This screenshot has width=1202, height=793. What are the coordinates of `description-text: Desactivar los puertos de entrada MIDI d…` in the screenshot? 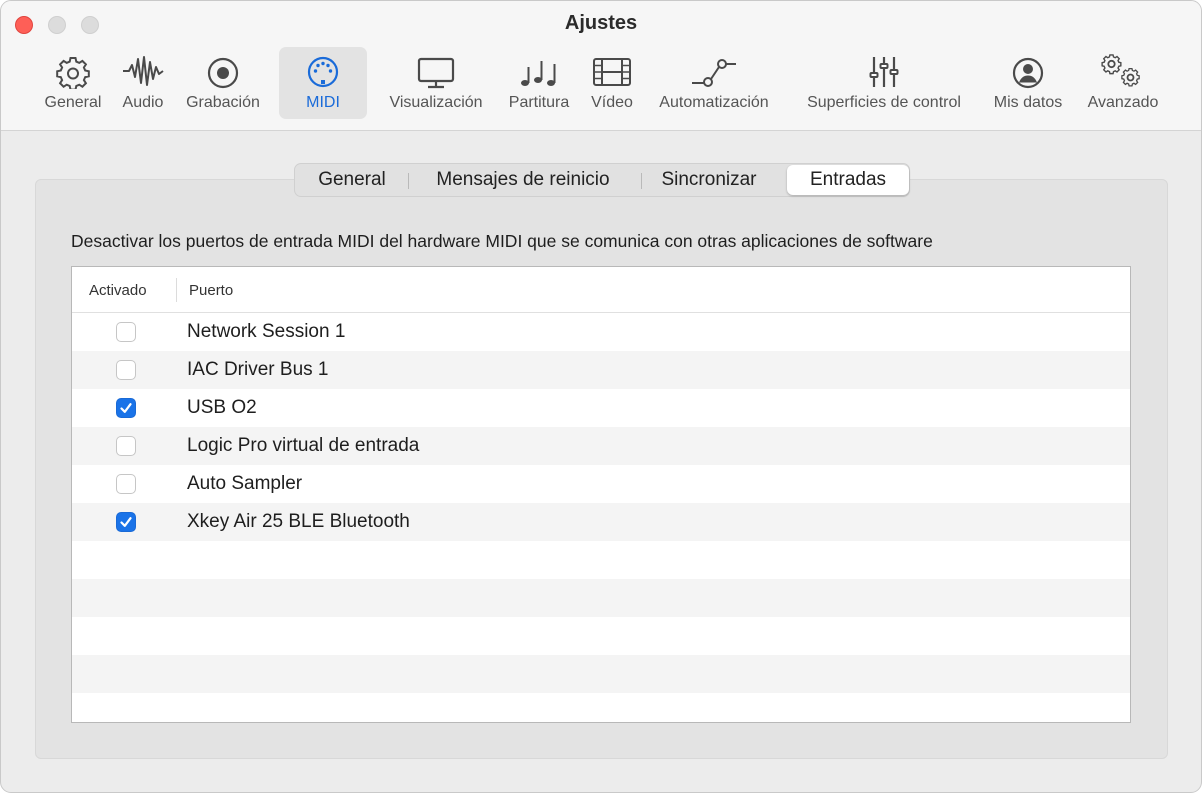 It's located at (502, 241).